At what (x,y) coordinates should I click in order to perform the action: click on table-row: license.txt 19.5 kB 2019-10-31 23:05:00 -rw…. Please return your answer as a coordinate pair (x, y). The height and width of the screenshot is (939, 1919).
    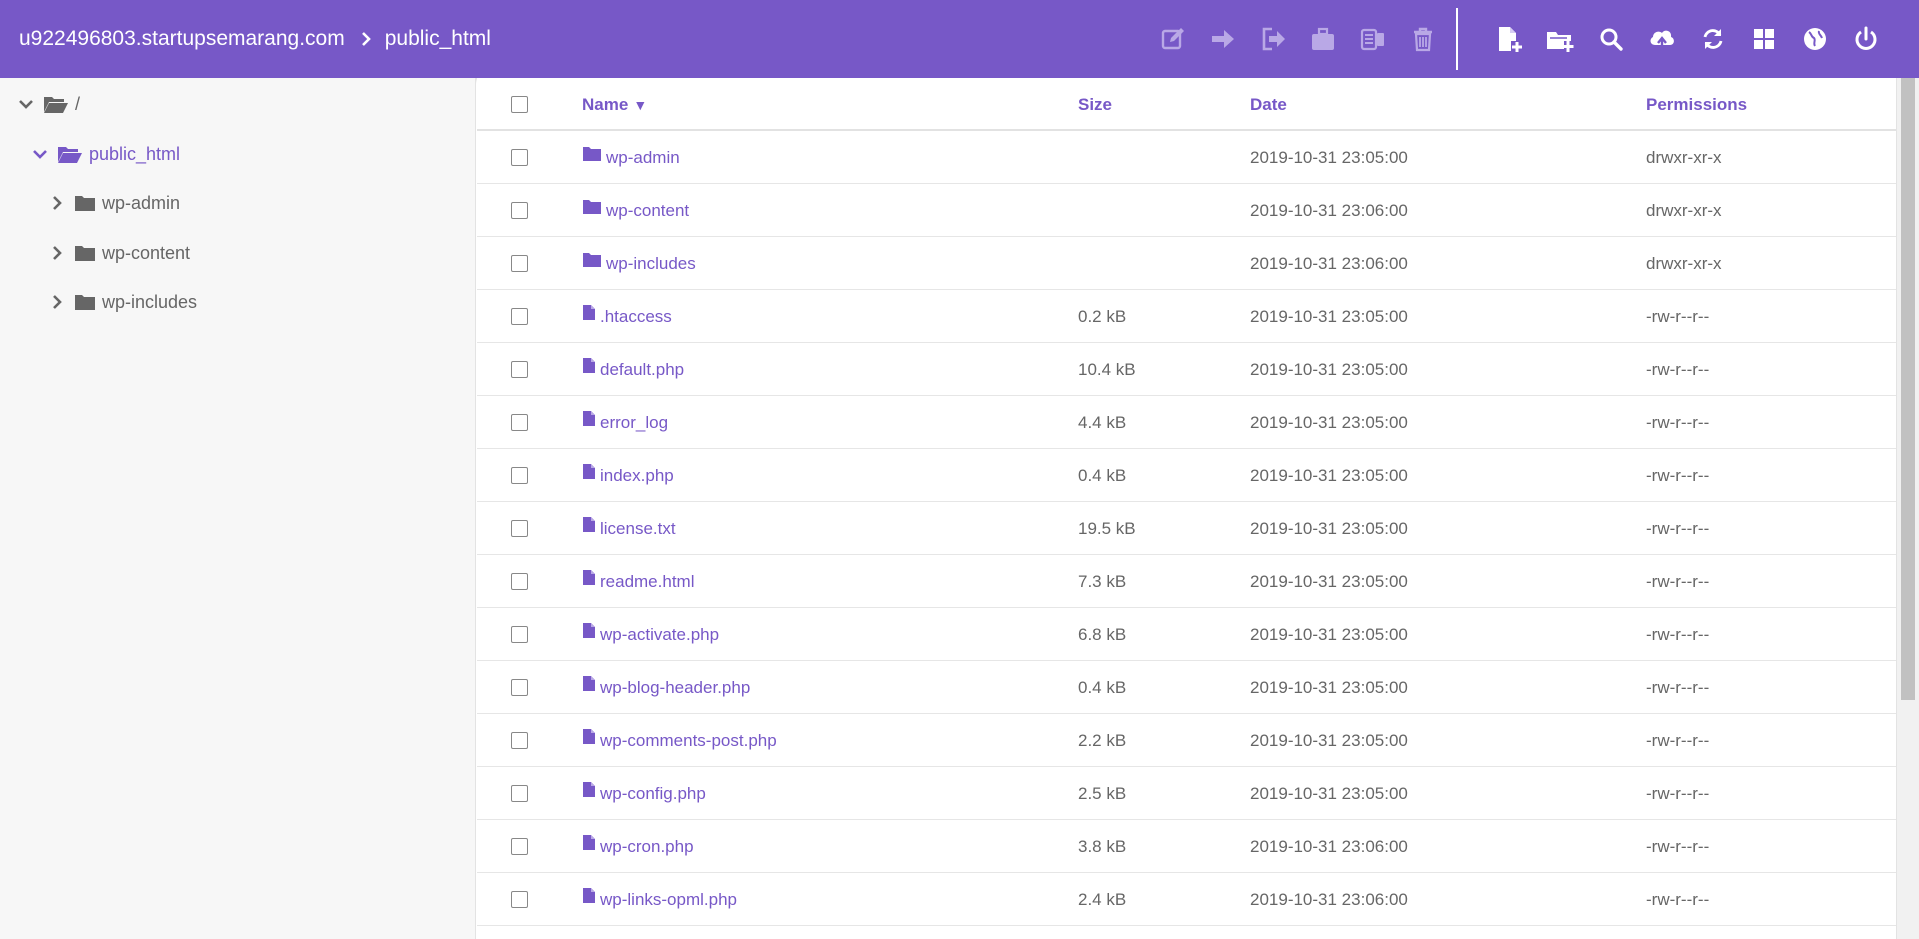
    Looking at the image, I should click on (1186, 528).